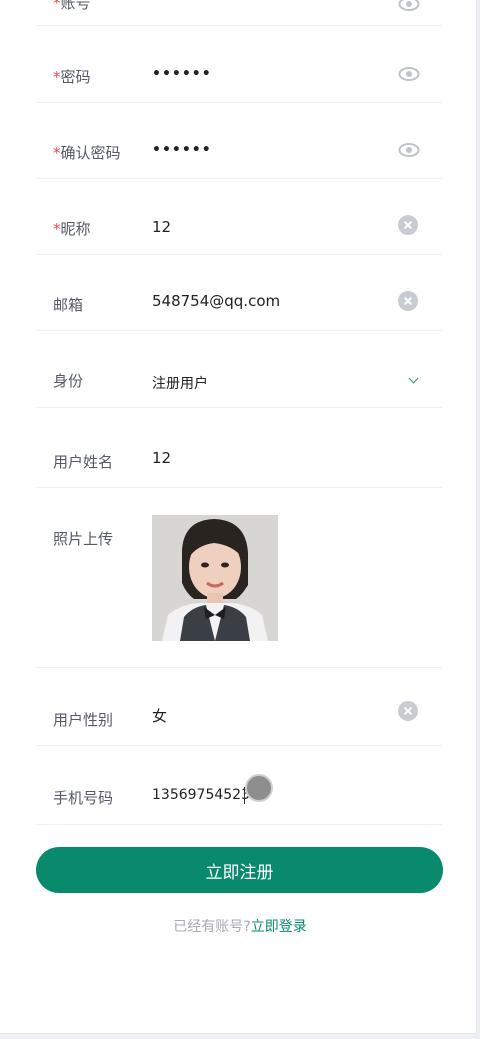 The height and width of the screenshot is (1039, 480). Describe the element at coordinates (72, 6) in the screenshot. I see `account-label: *账号` at that location.